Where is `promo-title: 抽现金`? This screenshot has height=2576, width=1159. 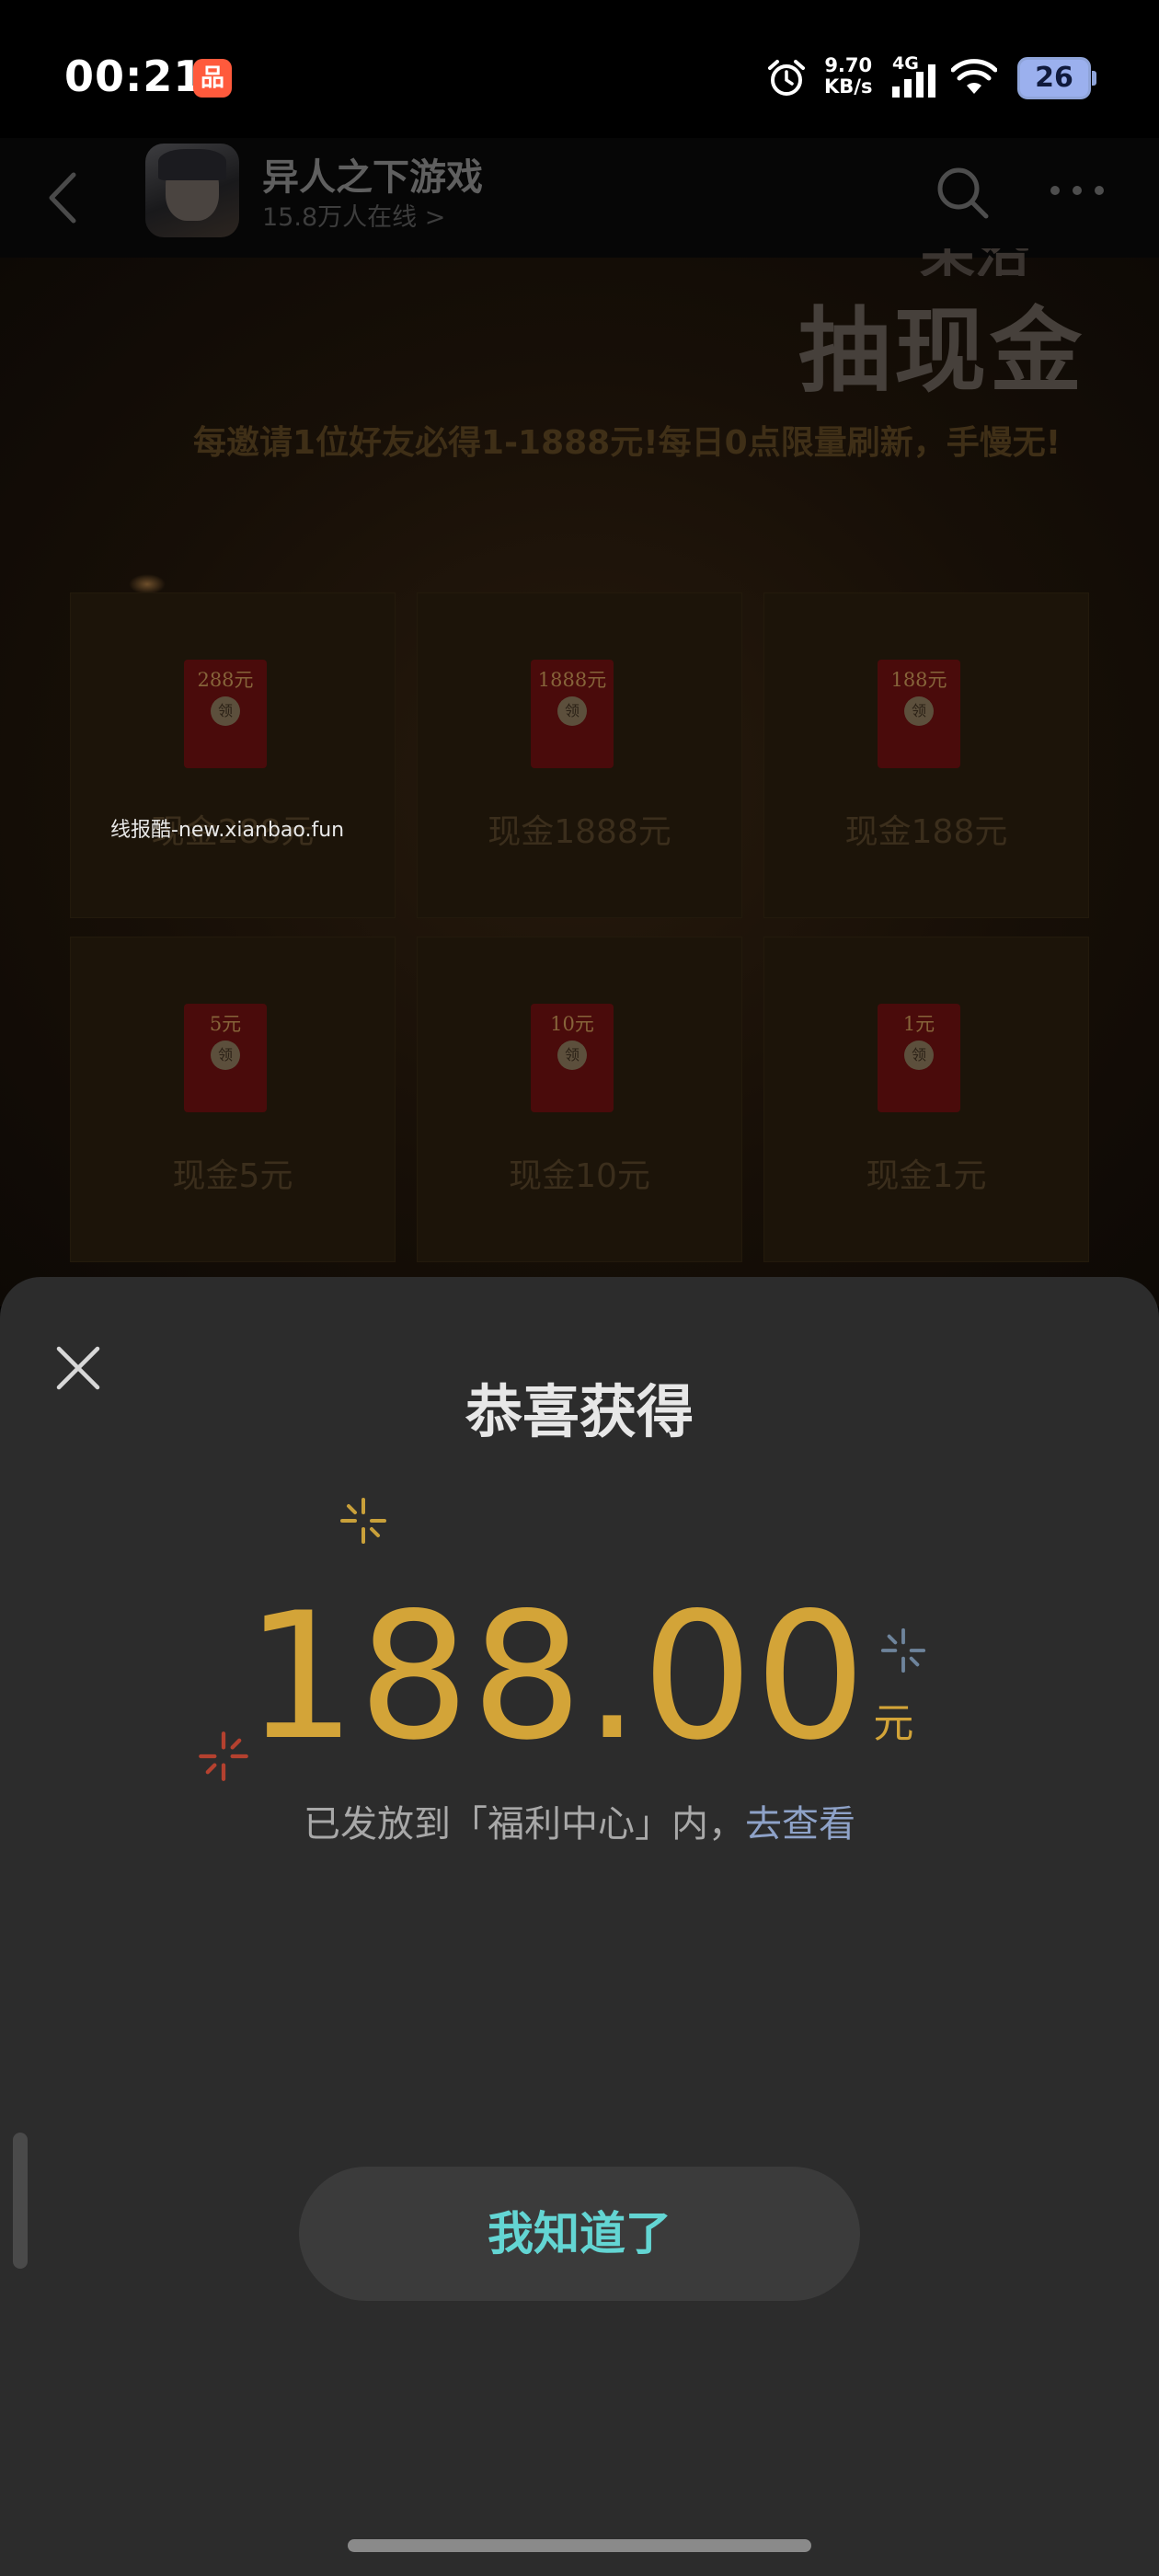
promo-title: 抽现金 is located at coordinates (941, 350).